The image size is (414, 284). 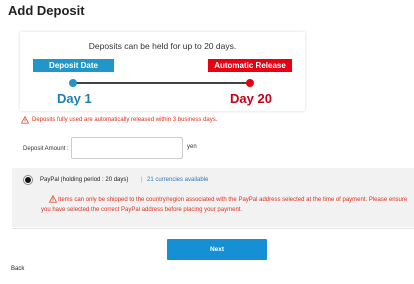 What do you see at coordinates (161, 83) in the screenshot?
I see `timeline-line` at bounding box center [161, 83].